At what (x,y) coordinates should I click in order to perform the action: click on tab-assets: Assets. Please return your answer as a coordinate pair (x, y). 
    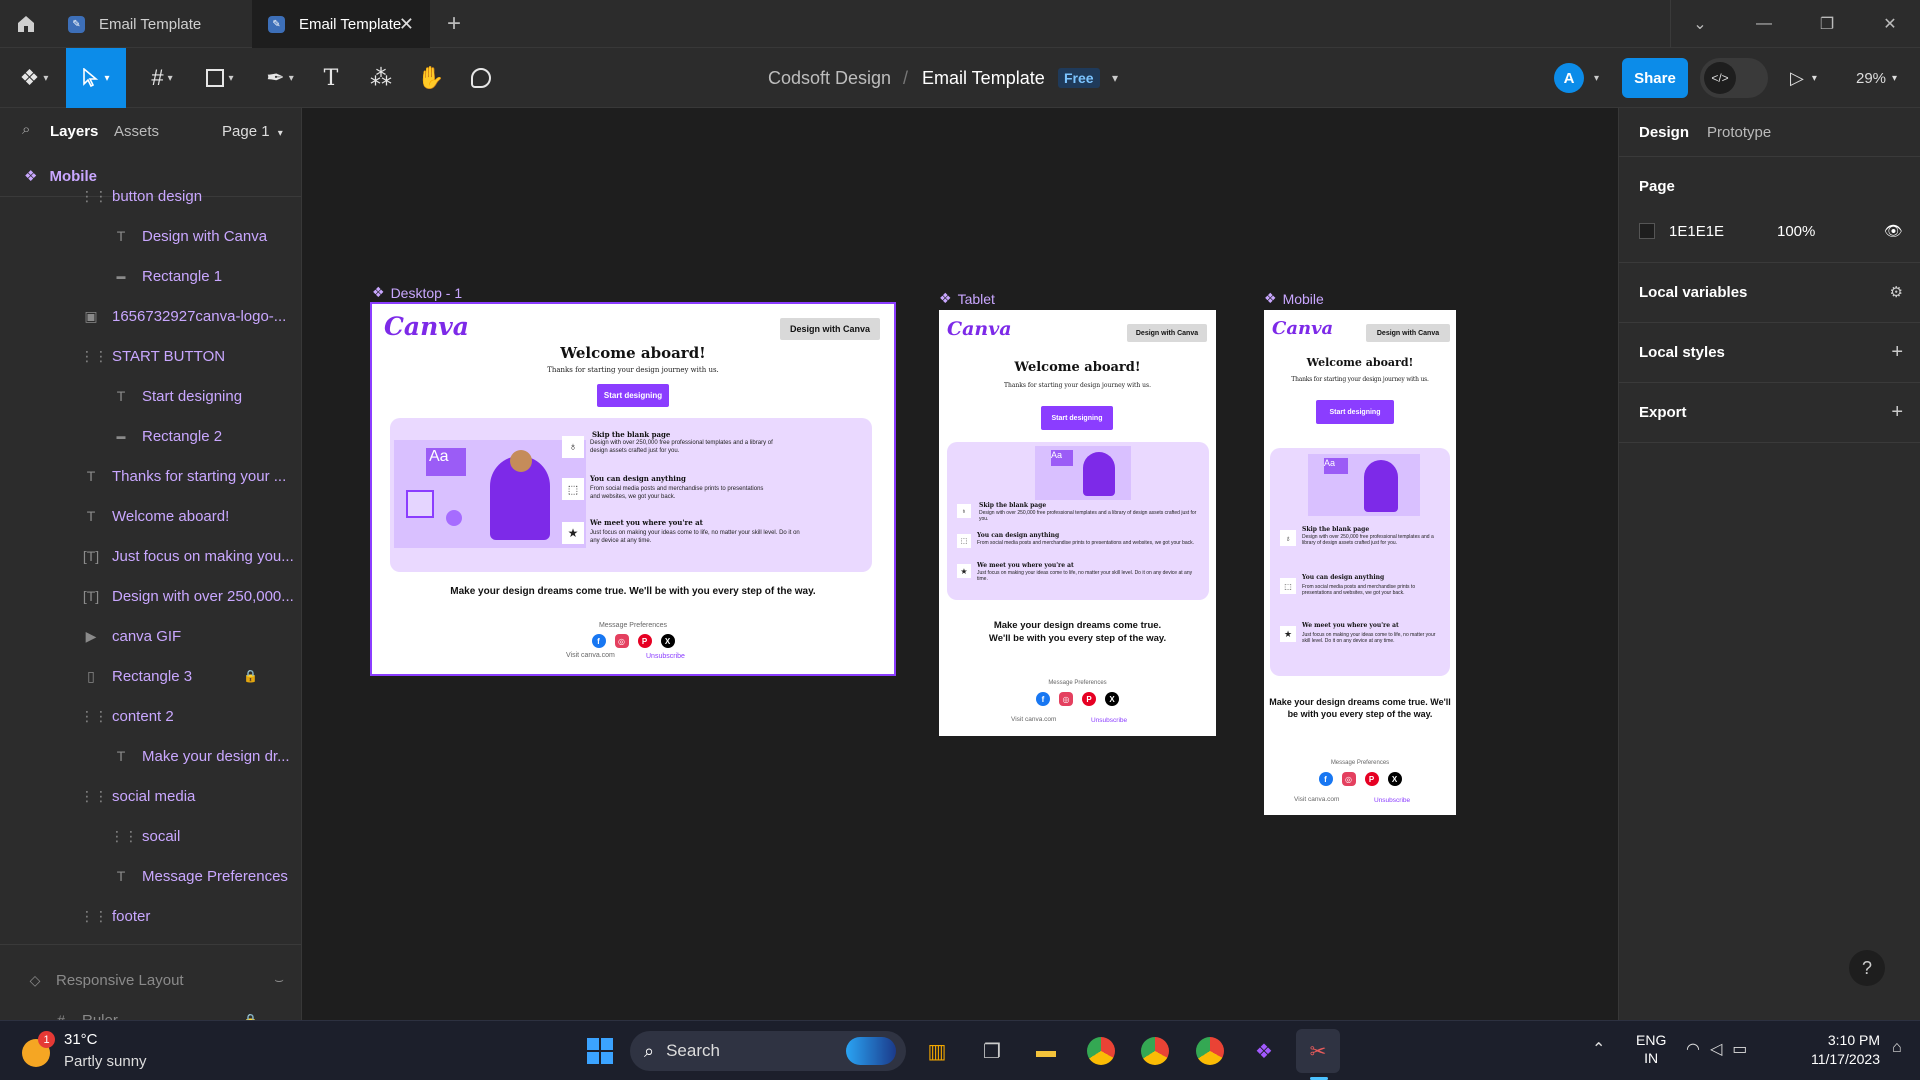
    Looking at the image, I should click on (136, 131).